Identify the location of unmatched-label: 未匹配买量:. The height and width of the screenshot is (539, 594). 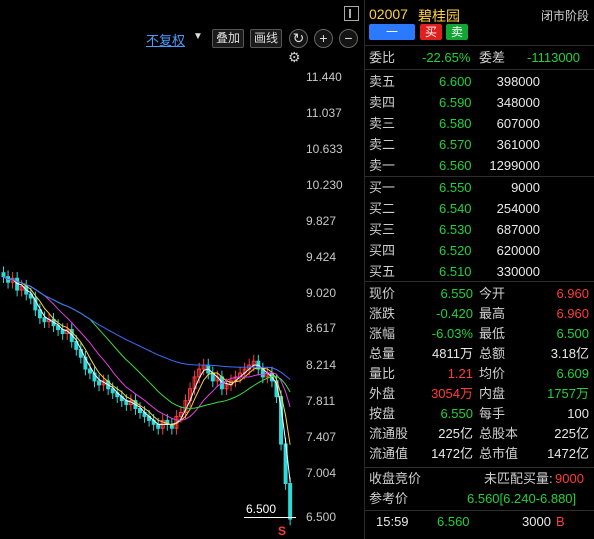
(518, 478).